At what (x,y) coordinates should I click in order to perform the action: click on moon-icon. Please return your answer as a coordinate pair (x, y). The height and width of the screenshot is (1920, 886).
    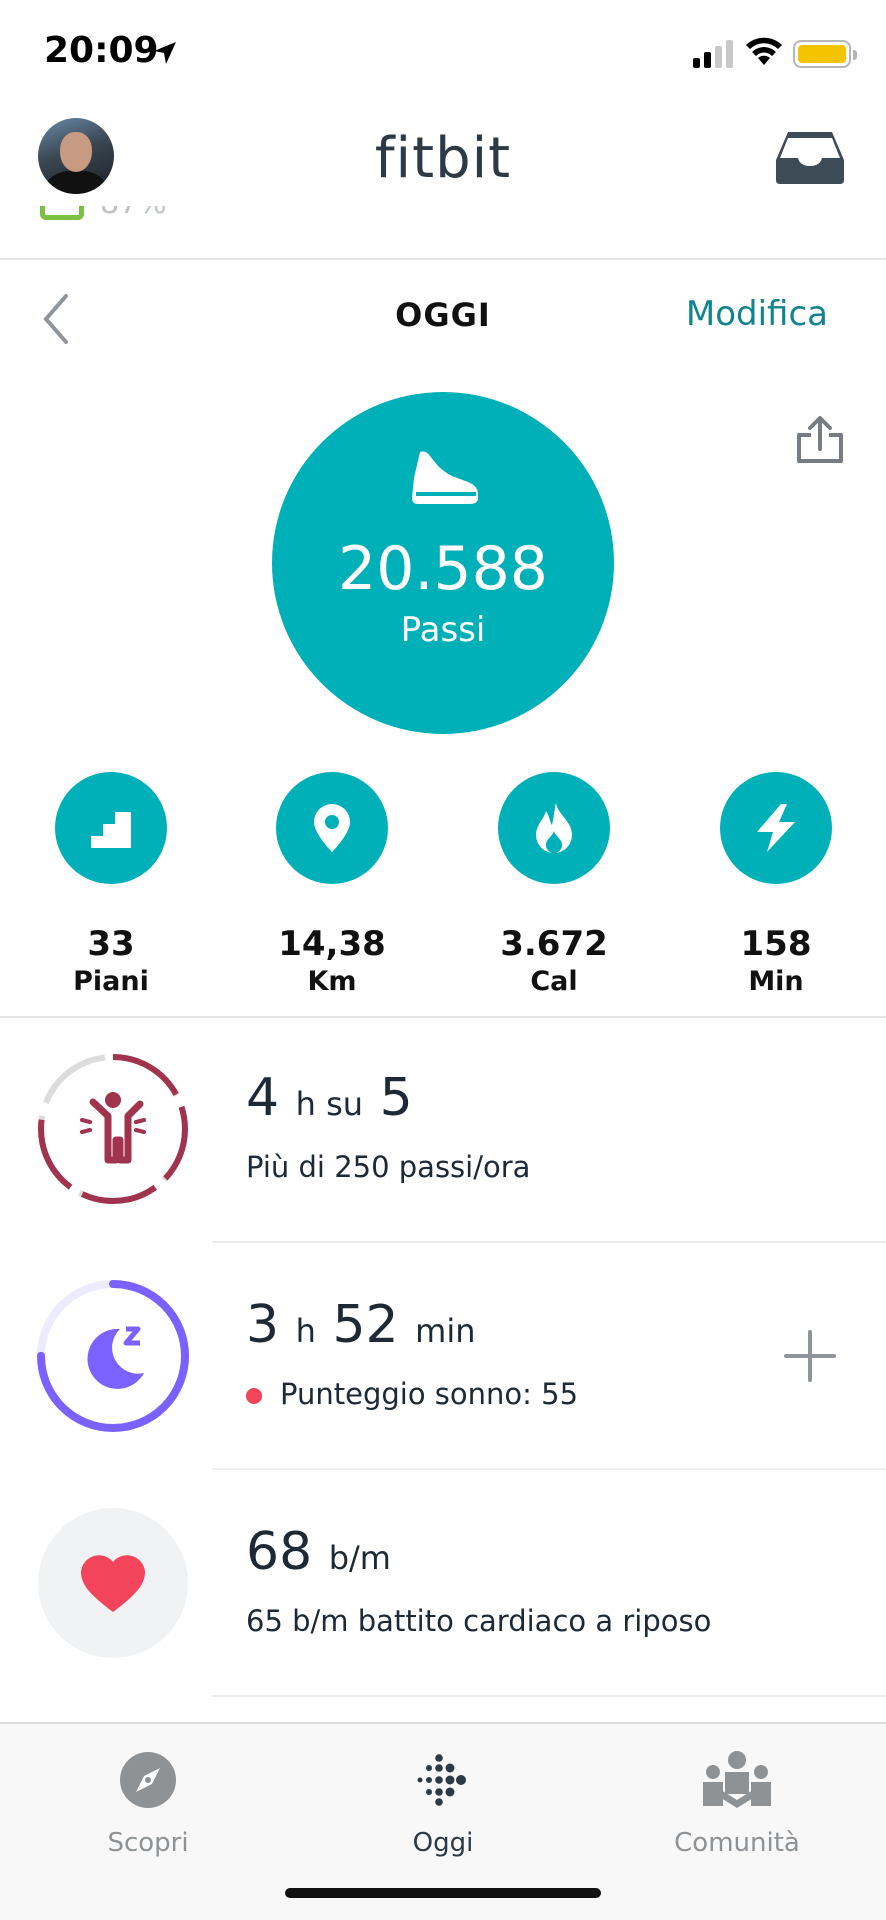
    Looking at the image, I should click on (115, 1357).